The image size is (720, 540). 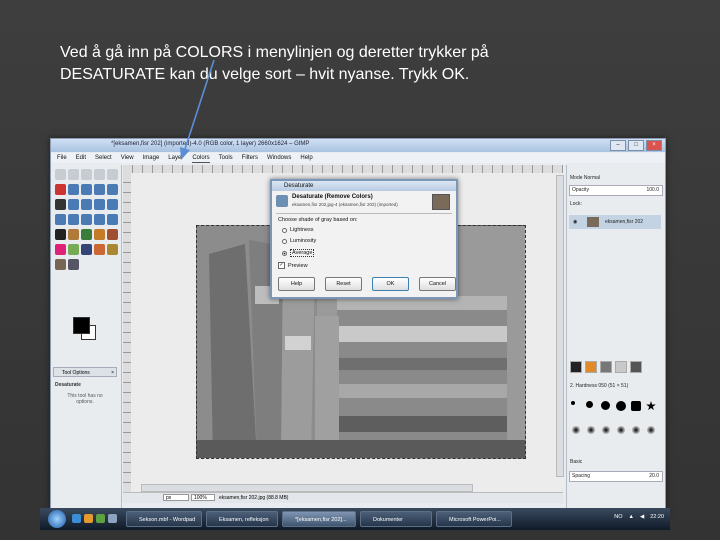 What do you see at coordinates (99, 249) in the screenshot?
I see `clone-tool-icon` at bounding box center [99, 249].